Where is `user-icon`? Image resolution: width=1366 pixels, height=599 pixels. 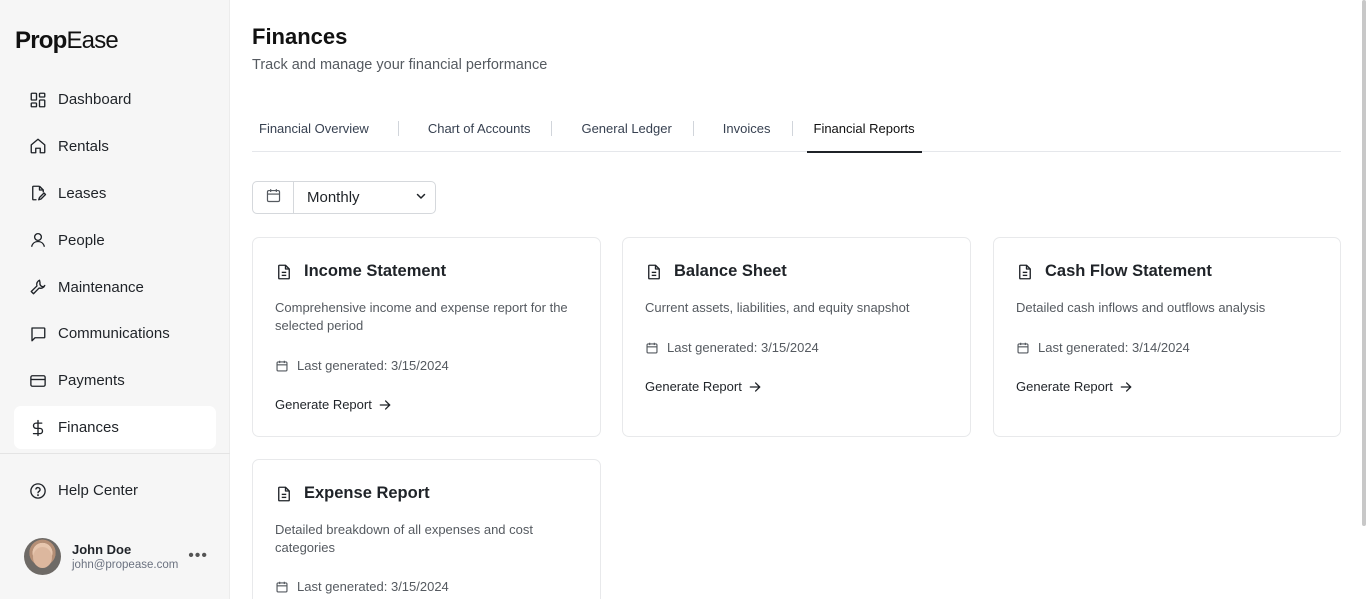
user-icon is located at coordinates (38, 240).